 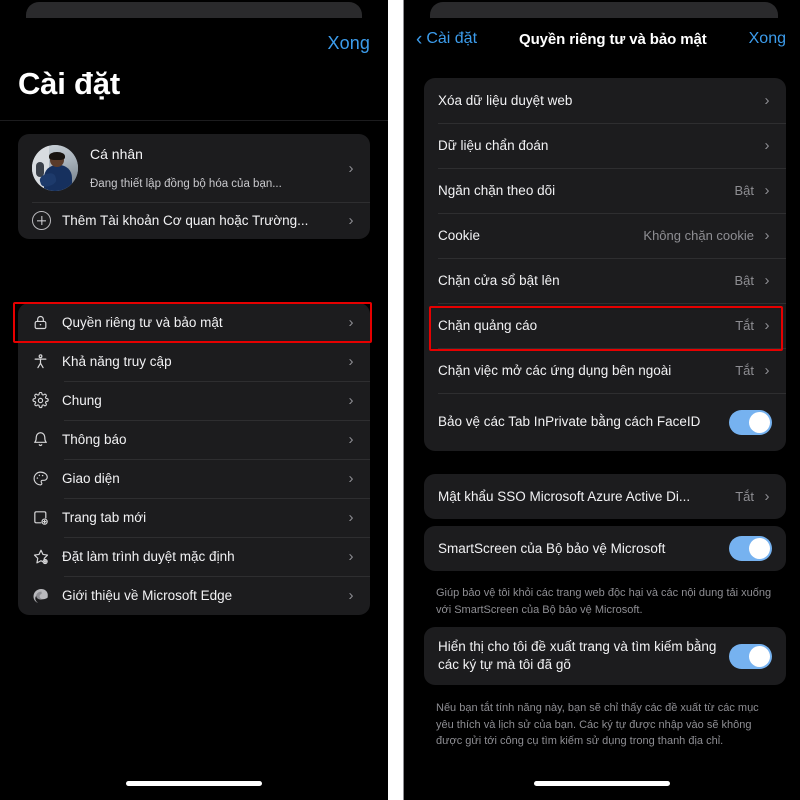 What do you see at coordinates (194, 120) in the screenshot?
I see `title-divider` at bounding box center [194, 120].